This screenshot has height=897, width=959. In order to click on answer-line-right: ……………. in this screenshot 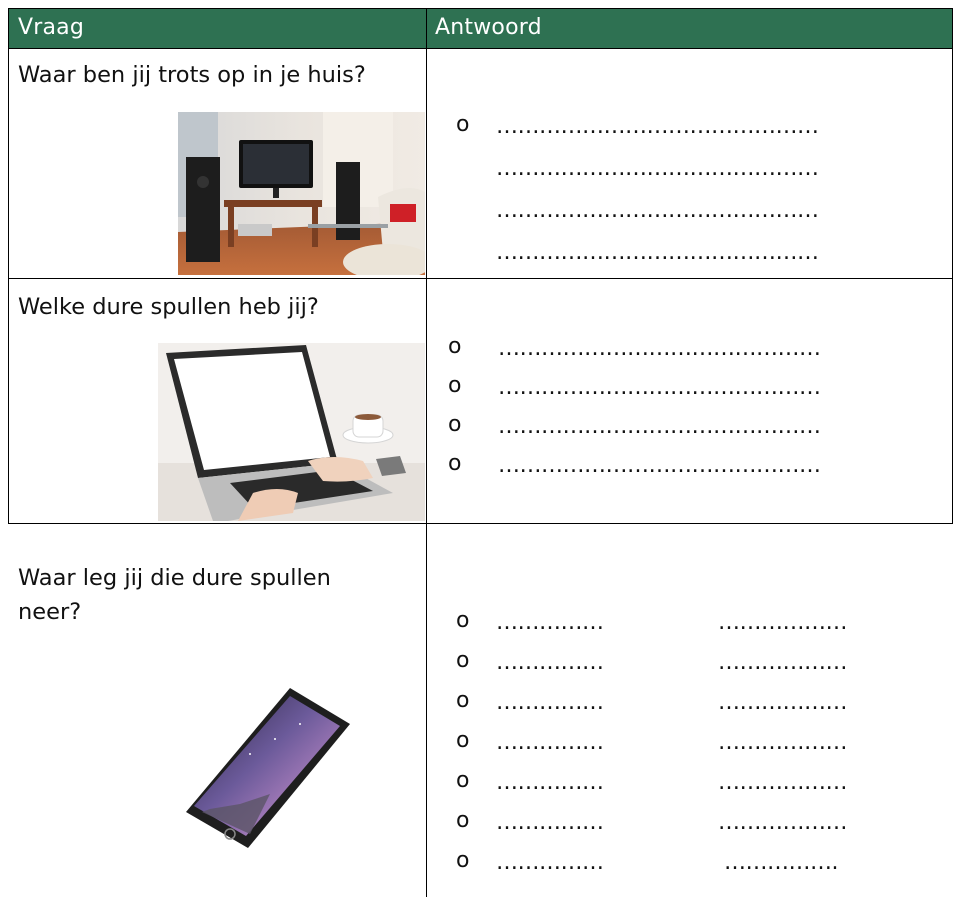, I will do `click(781, 863)`.